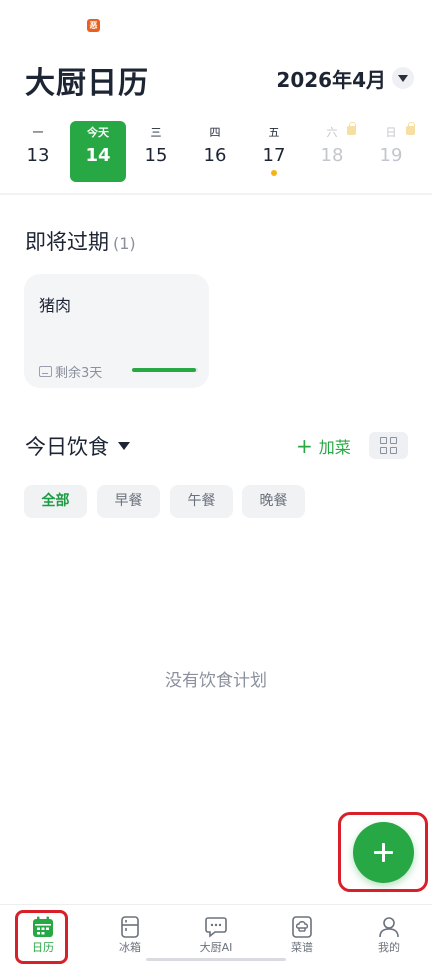 Image resolution: width=432 pixels, height=964 pixels. What do you see at coordinates (389, 947) in the screenshot?
I see `tab-label: 我的` at bounding box center [389, 947].